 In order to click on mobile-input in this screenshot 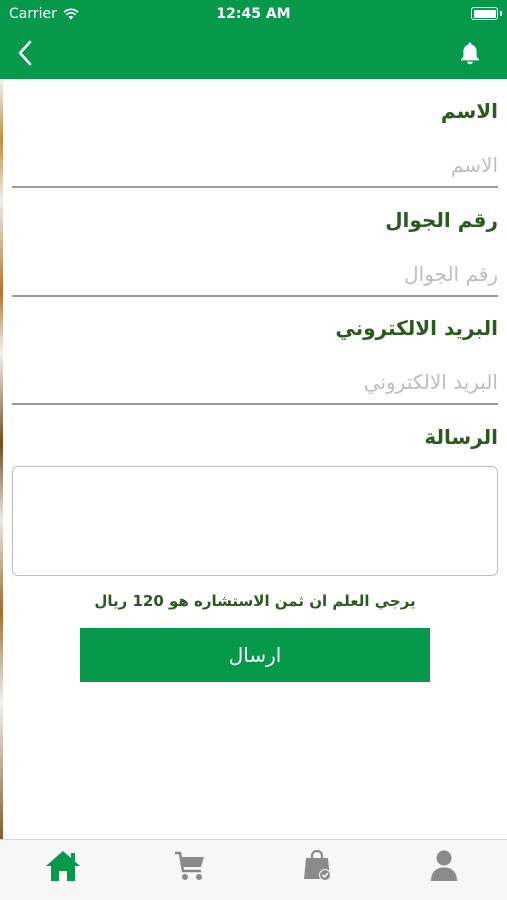, I will do `click(255, 274)`.